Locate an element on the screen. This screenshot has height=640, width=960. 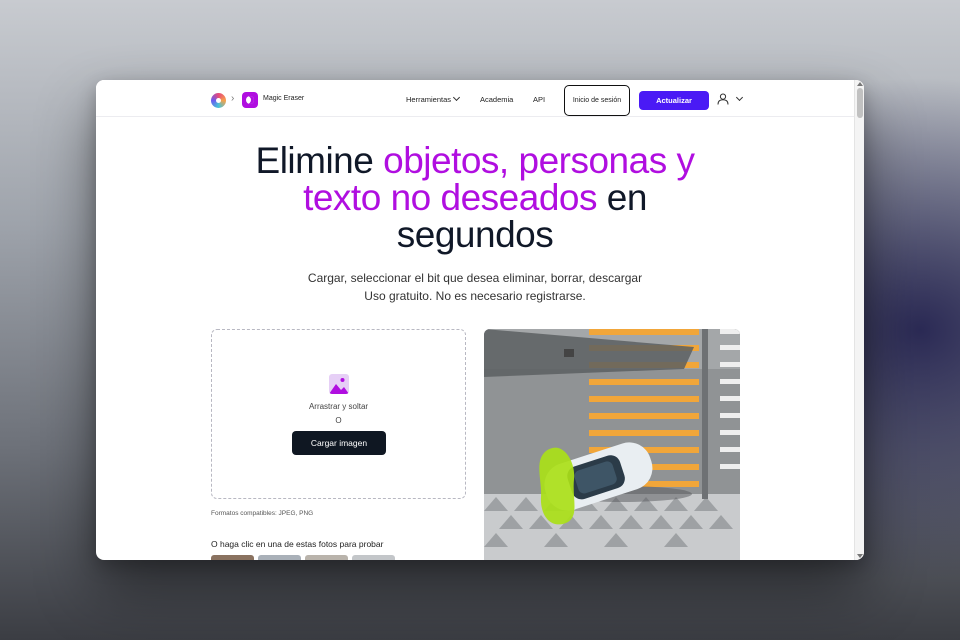
scroll-down-icon is located at coordinates (860, 556).